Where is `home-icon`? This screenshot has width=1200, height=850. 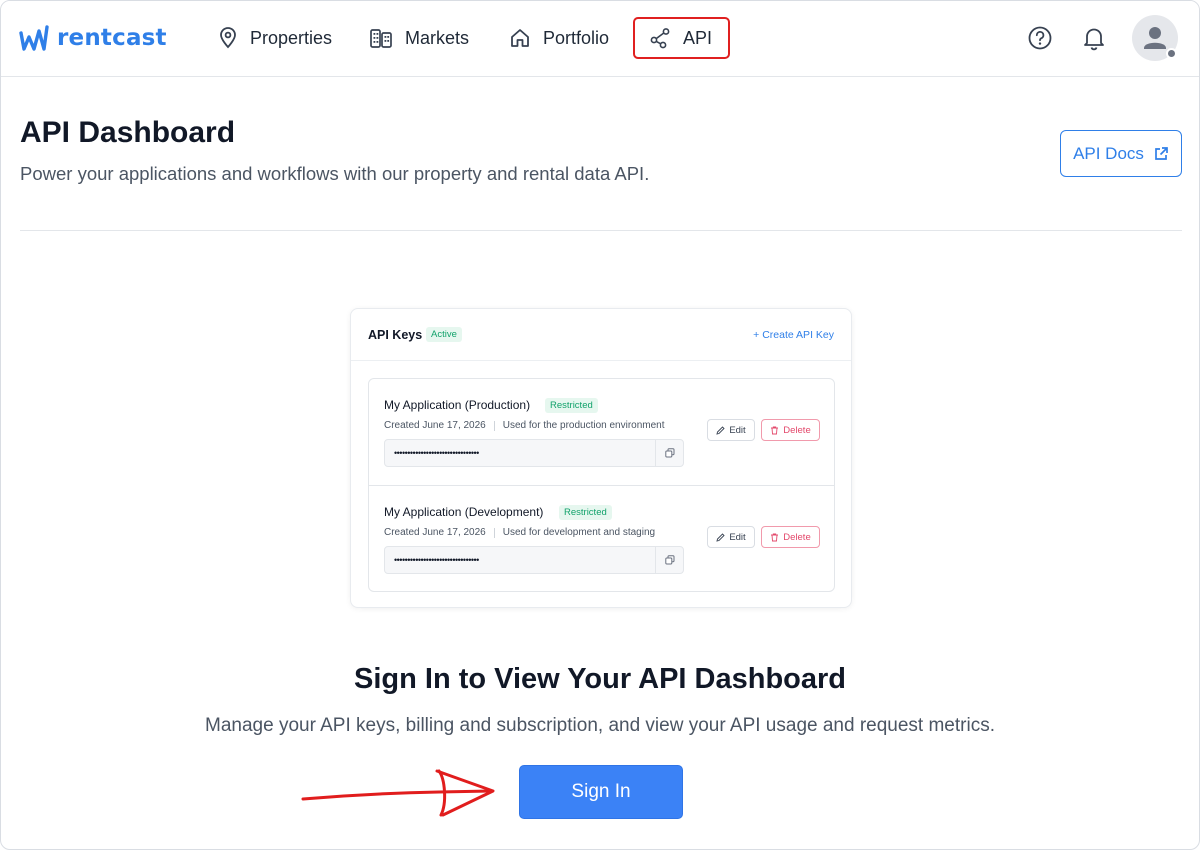 home-icon is located at coordinates (520, 38).